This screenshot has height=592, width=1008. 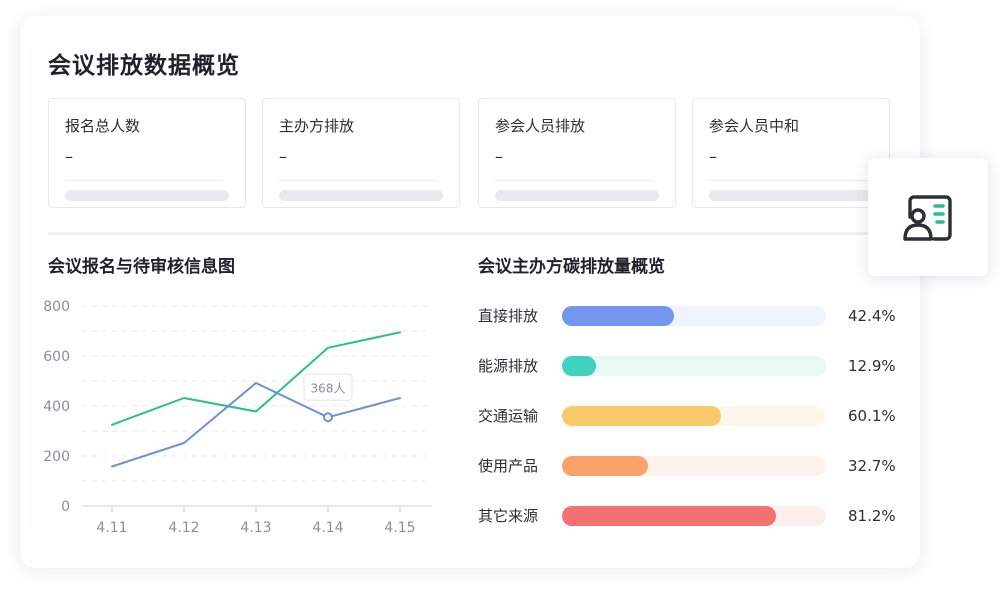 I want to click on y-tick-label: 0, so click(x=65, y=507).